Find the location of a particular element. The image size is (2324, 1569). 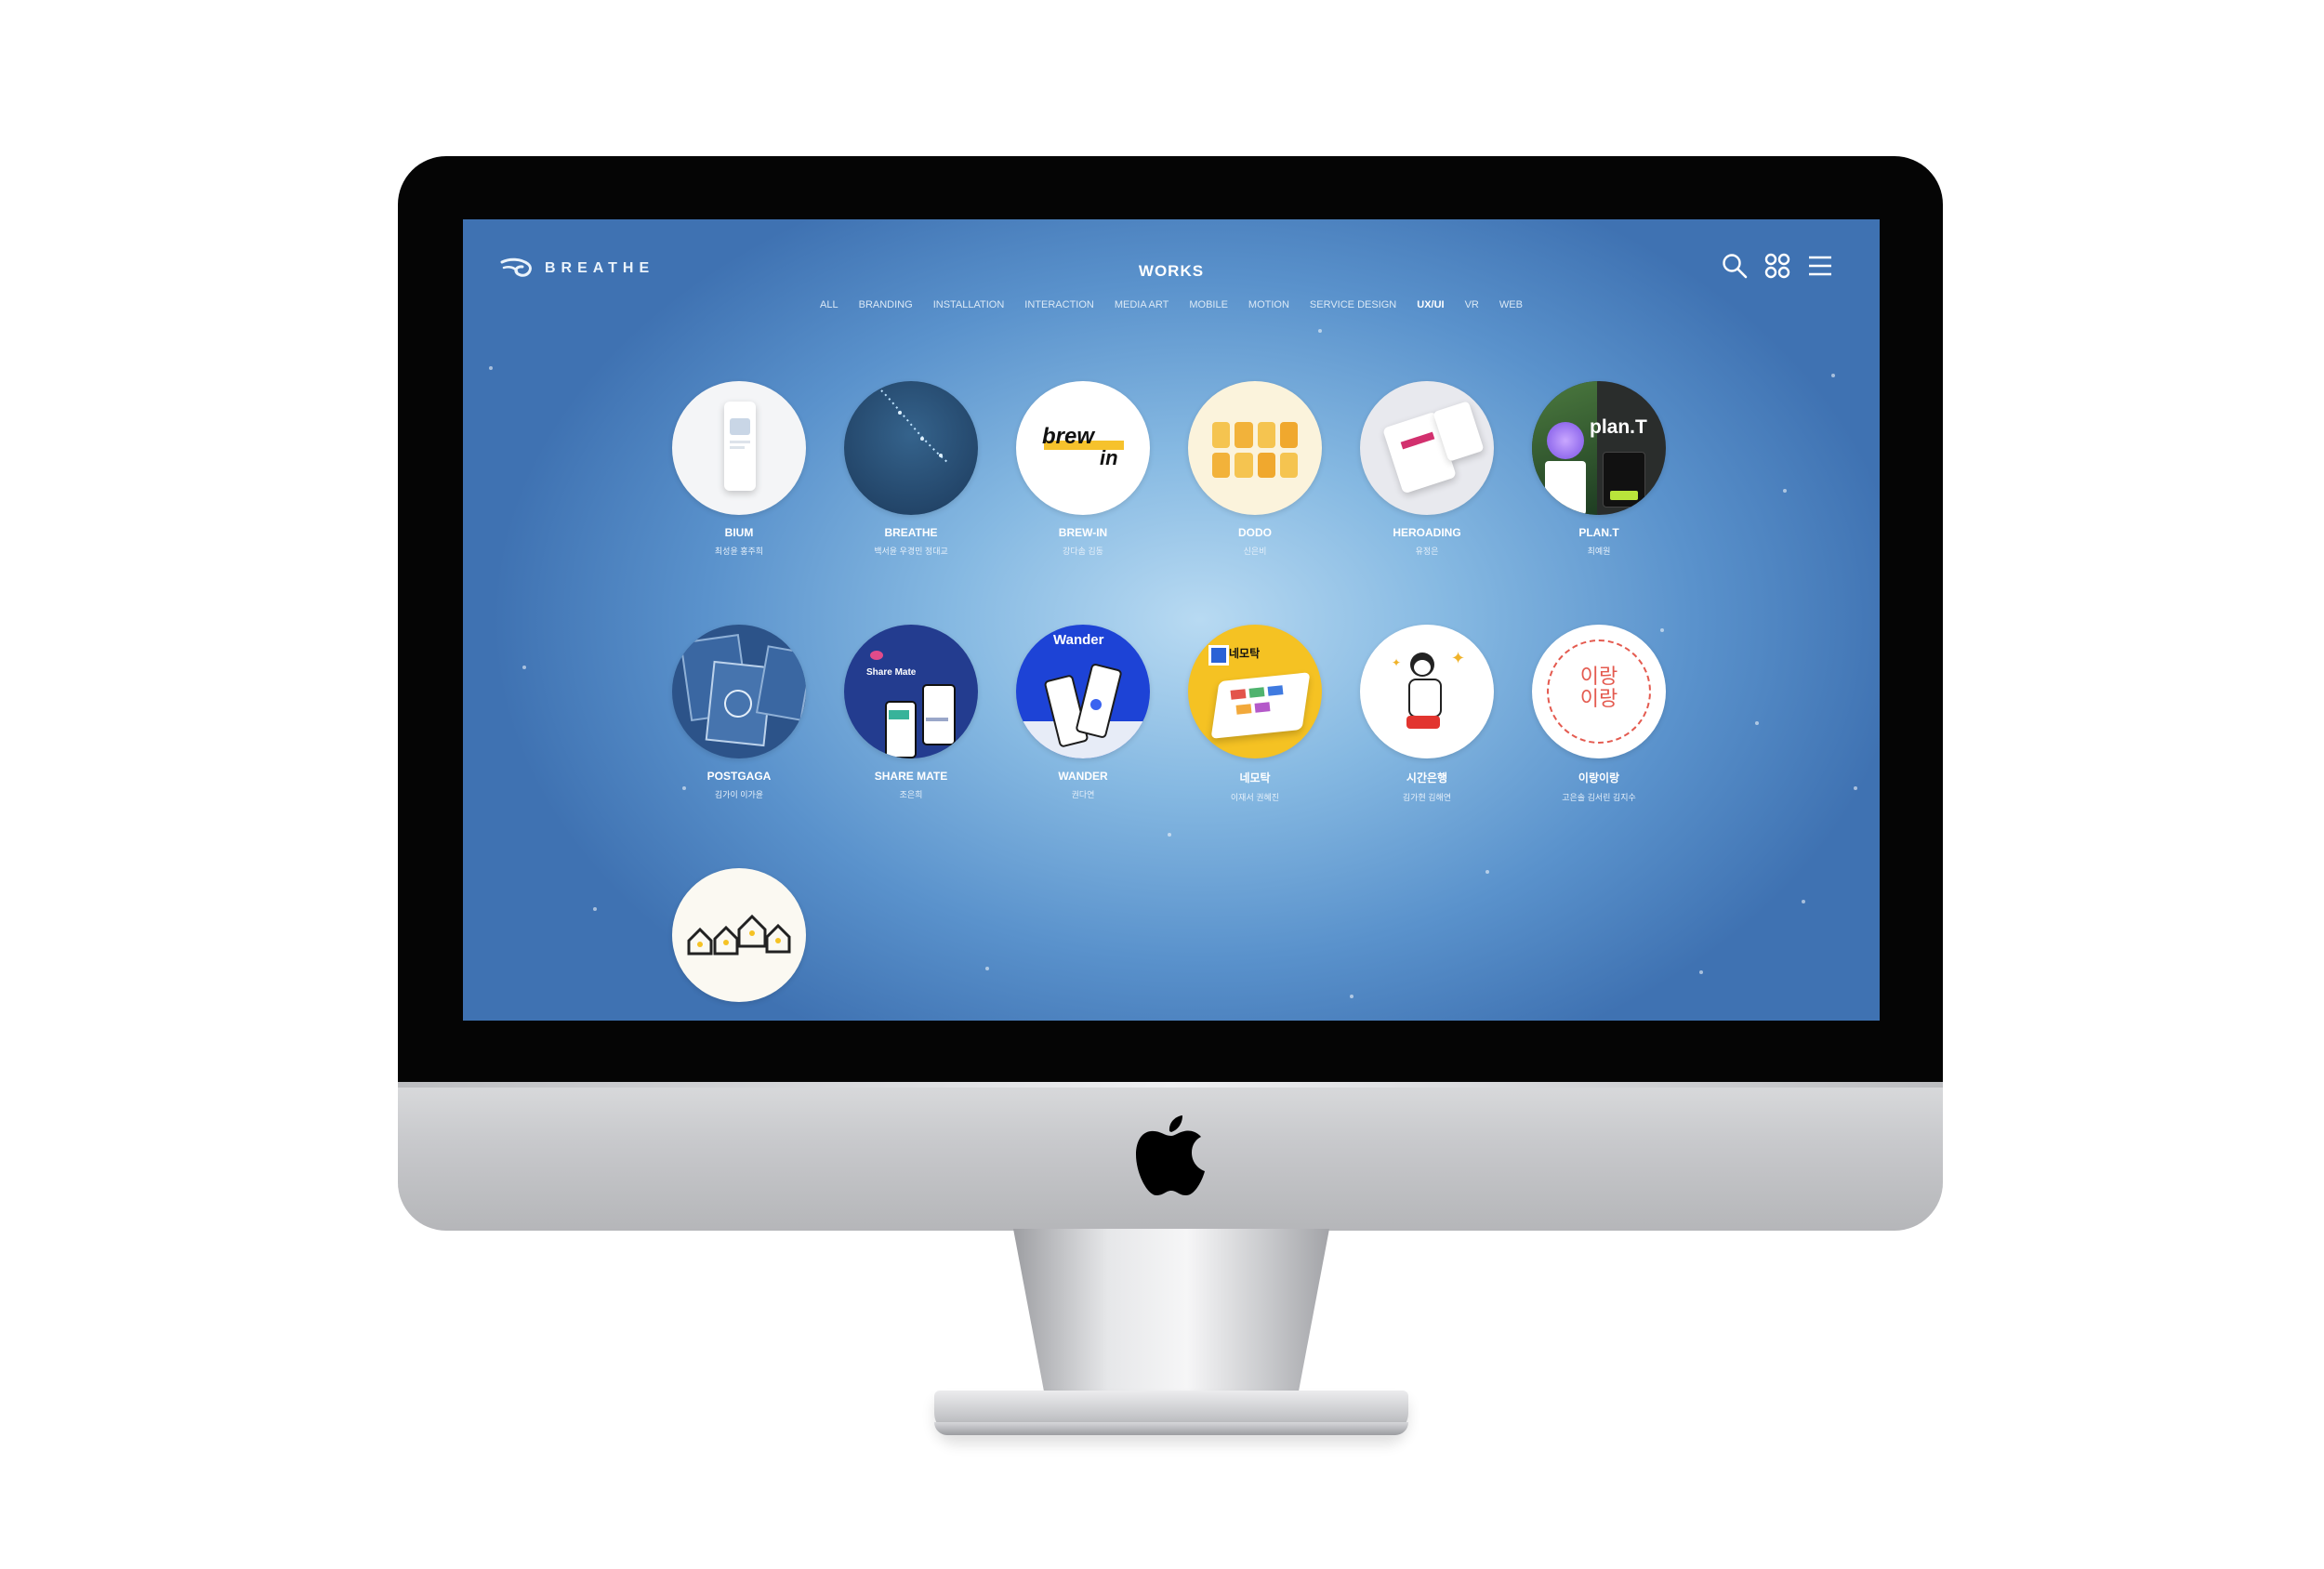

work-card-wander: Wander WANDER 권다연 is located at coordinates (1083, 712).